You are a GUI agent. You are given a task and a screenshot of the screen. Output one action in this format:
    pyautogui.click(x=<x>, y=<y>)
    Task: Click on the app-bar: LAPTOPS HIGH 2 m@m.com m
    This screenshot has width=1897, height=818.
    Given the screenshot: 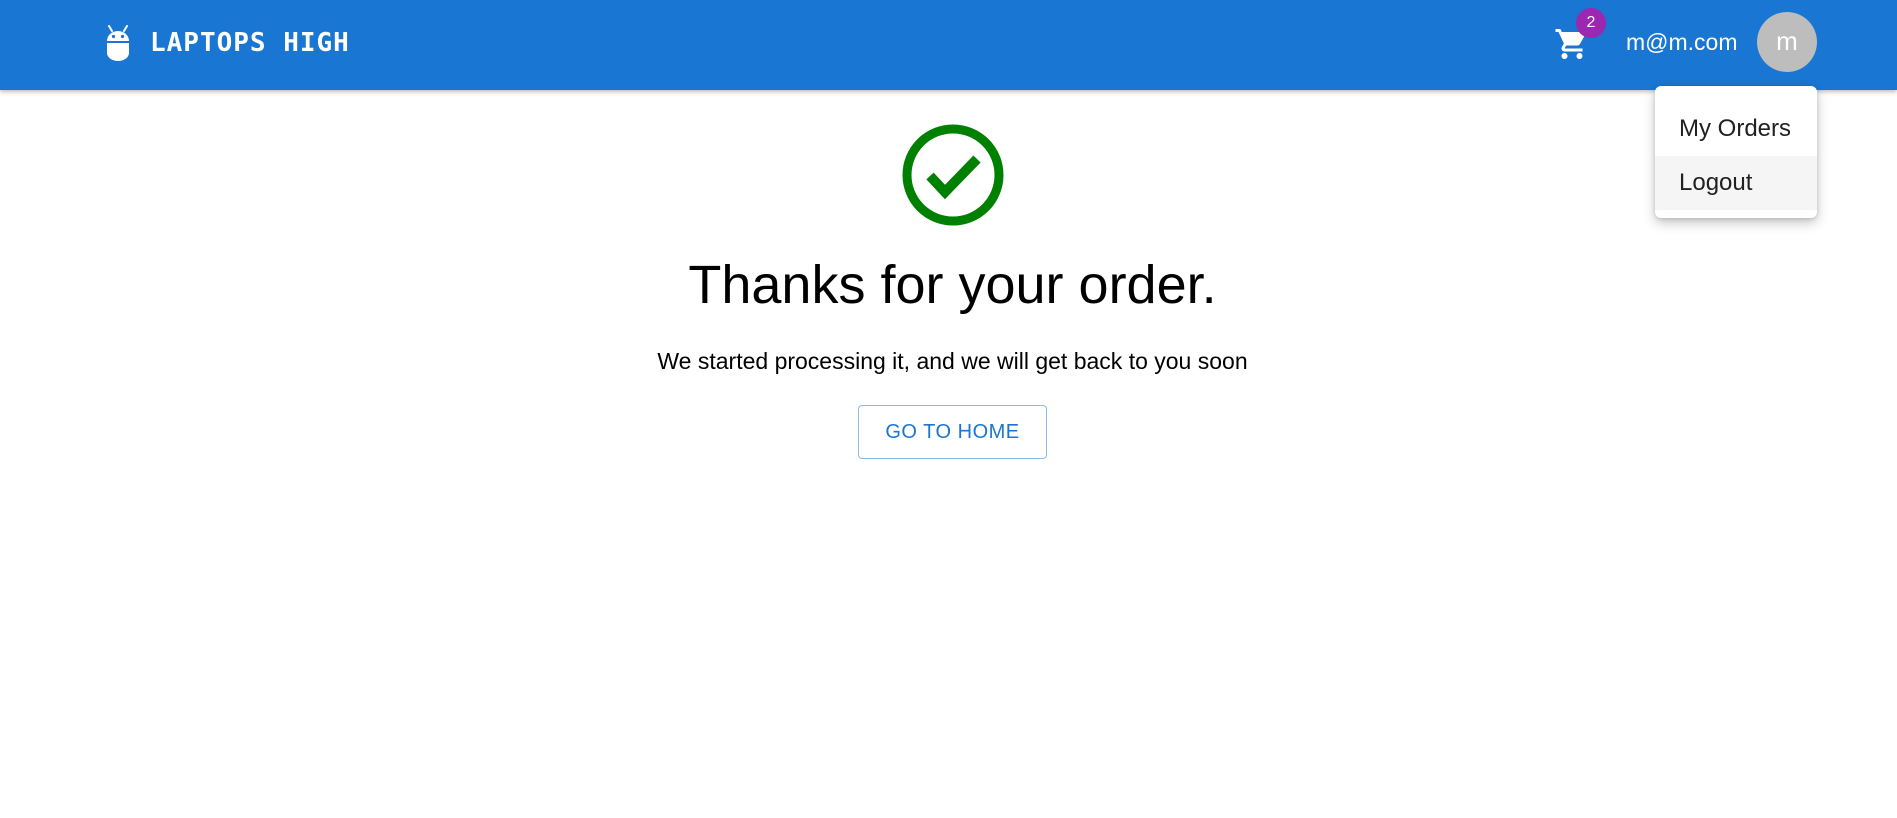 What is the action you would take?
    pyautogui.click(x=948, y=45)
    